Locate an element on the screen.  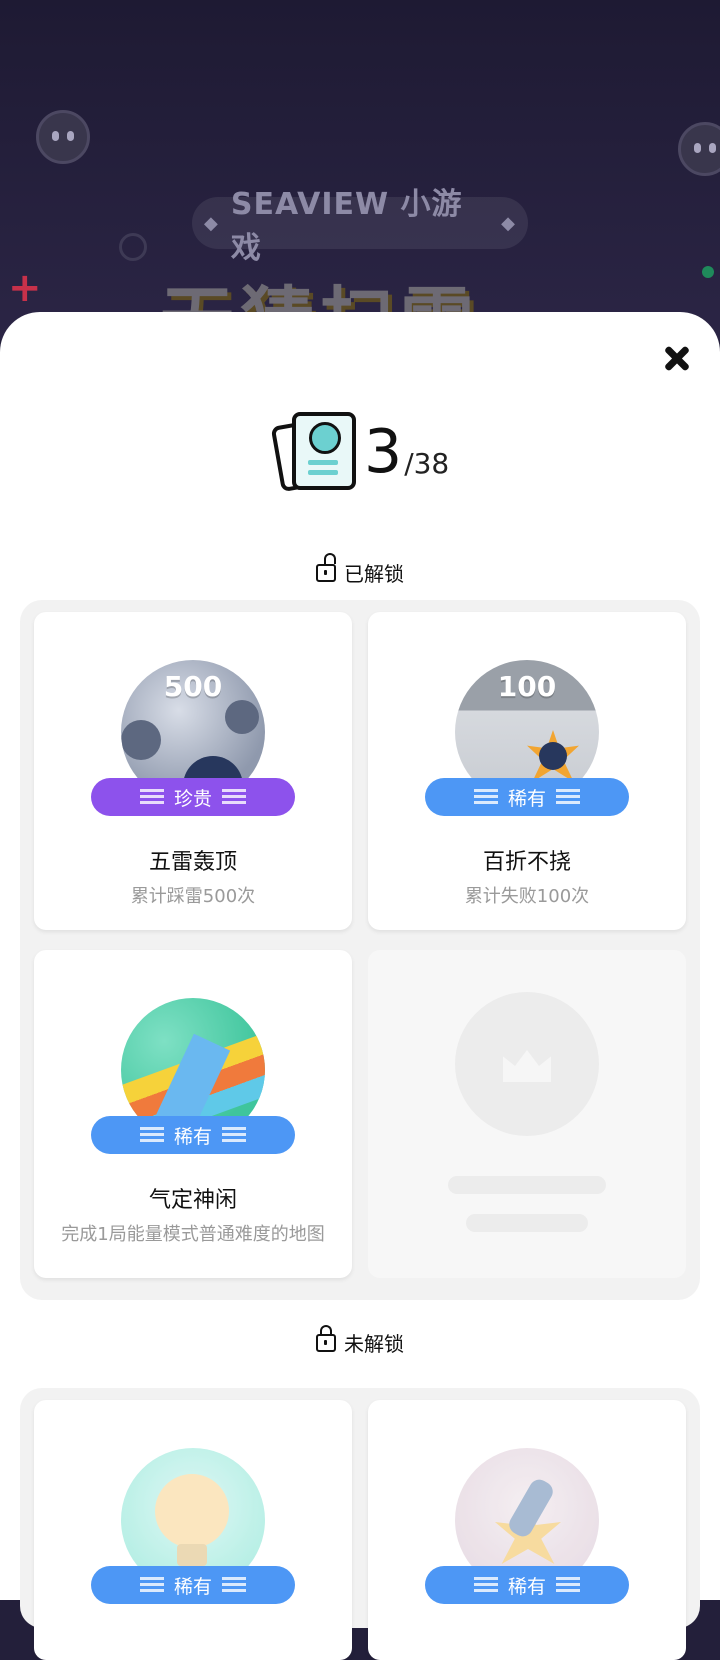
achievement-title: 五雷轰顶 is located at coordinates (192, 862).